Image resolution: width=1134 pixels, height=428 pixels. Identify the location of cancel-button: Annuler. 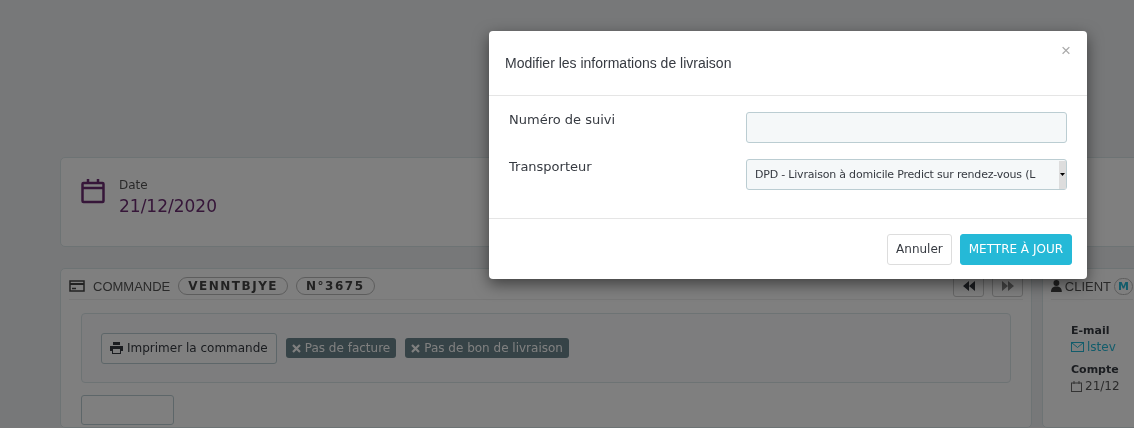
(919, 249).